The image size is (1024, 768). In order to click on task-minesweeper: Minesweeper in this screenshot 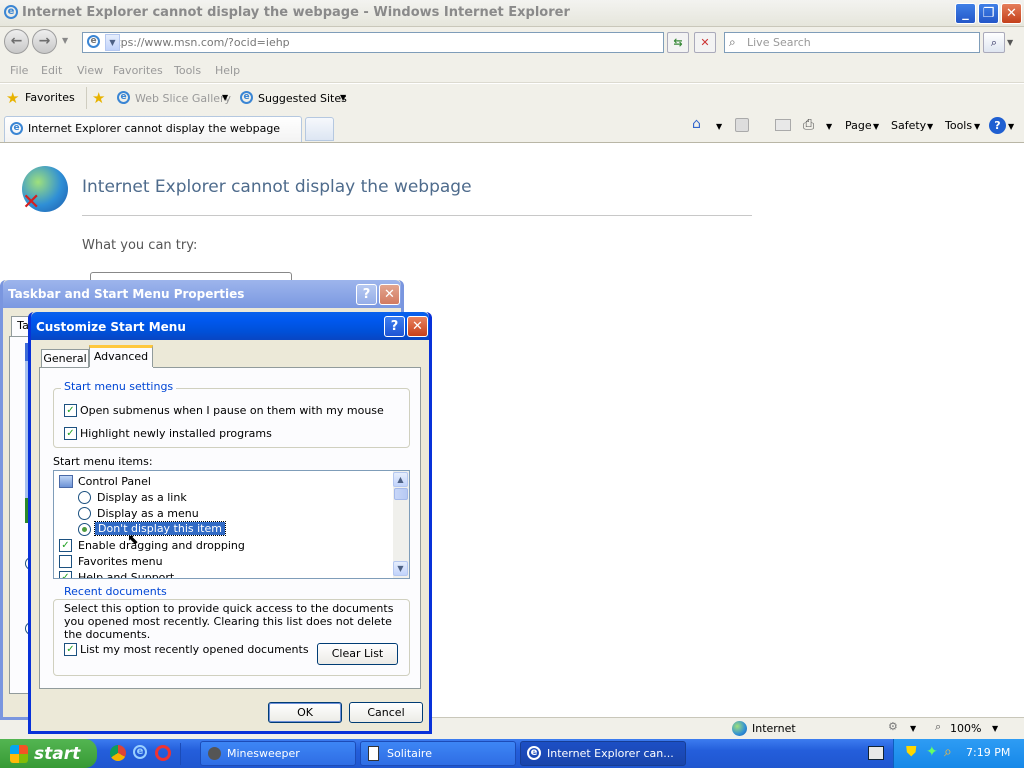, I will do `click(278, 753)`.